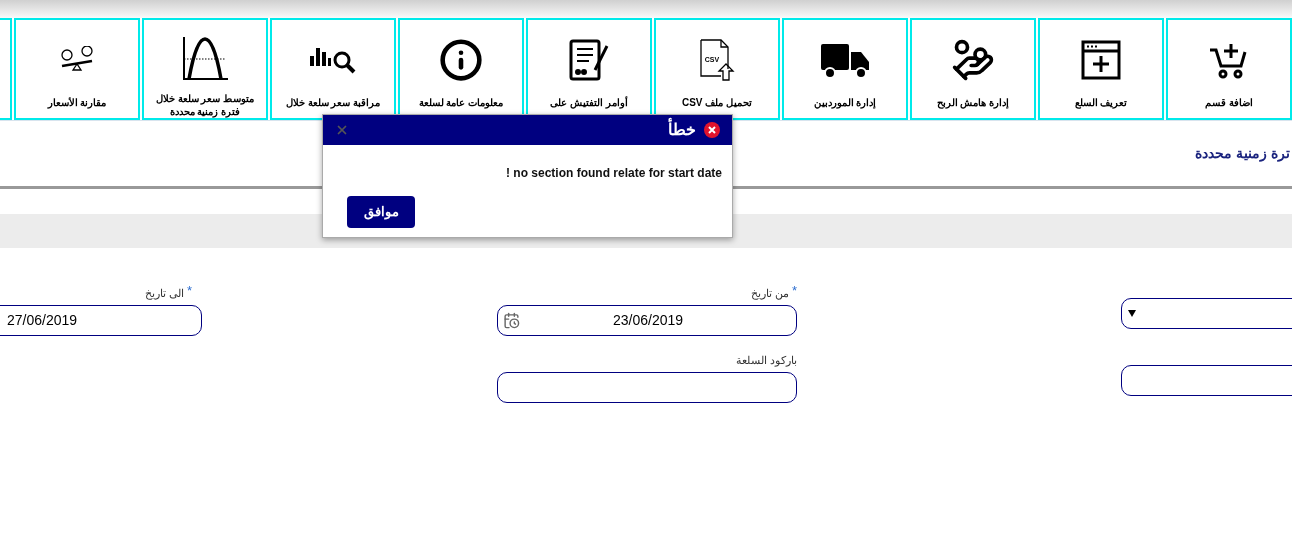  Describe the element at coordinates (712, 130) in the screenshot. I see `error-icon` at that location.